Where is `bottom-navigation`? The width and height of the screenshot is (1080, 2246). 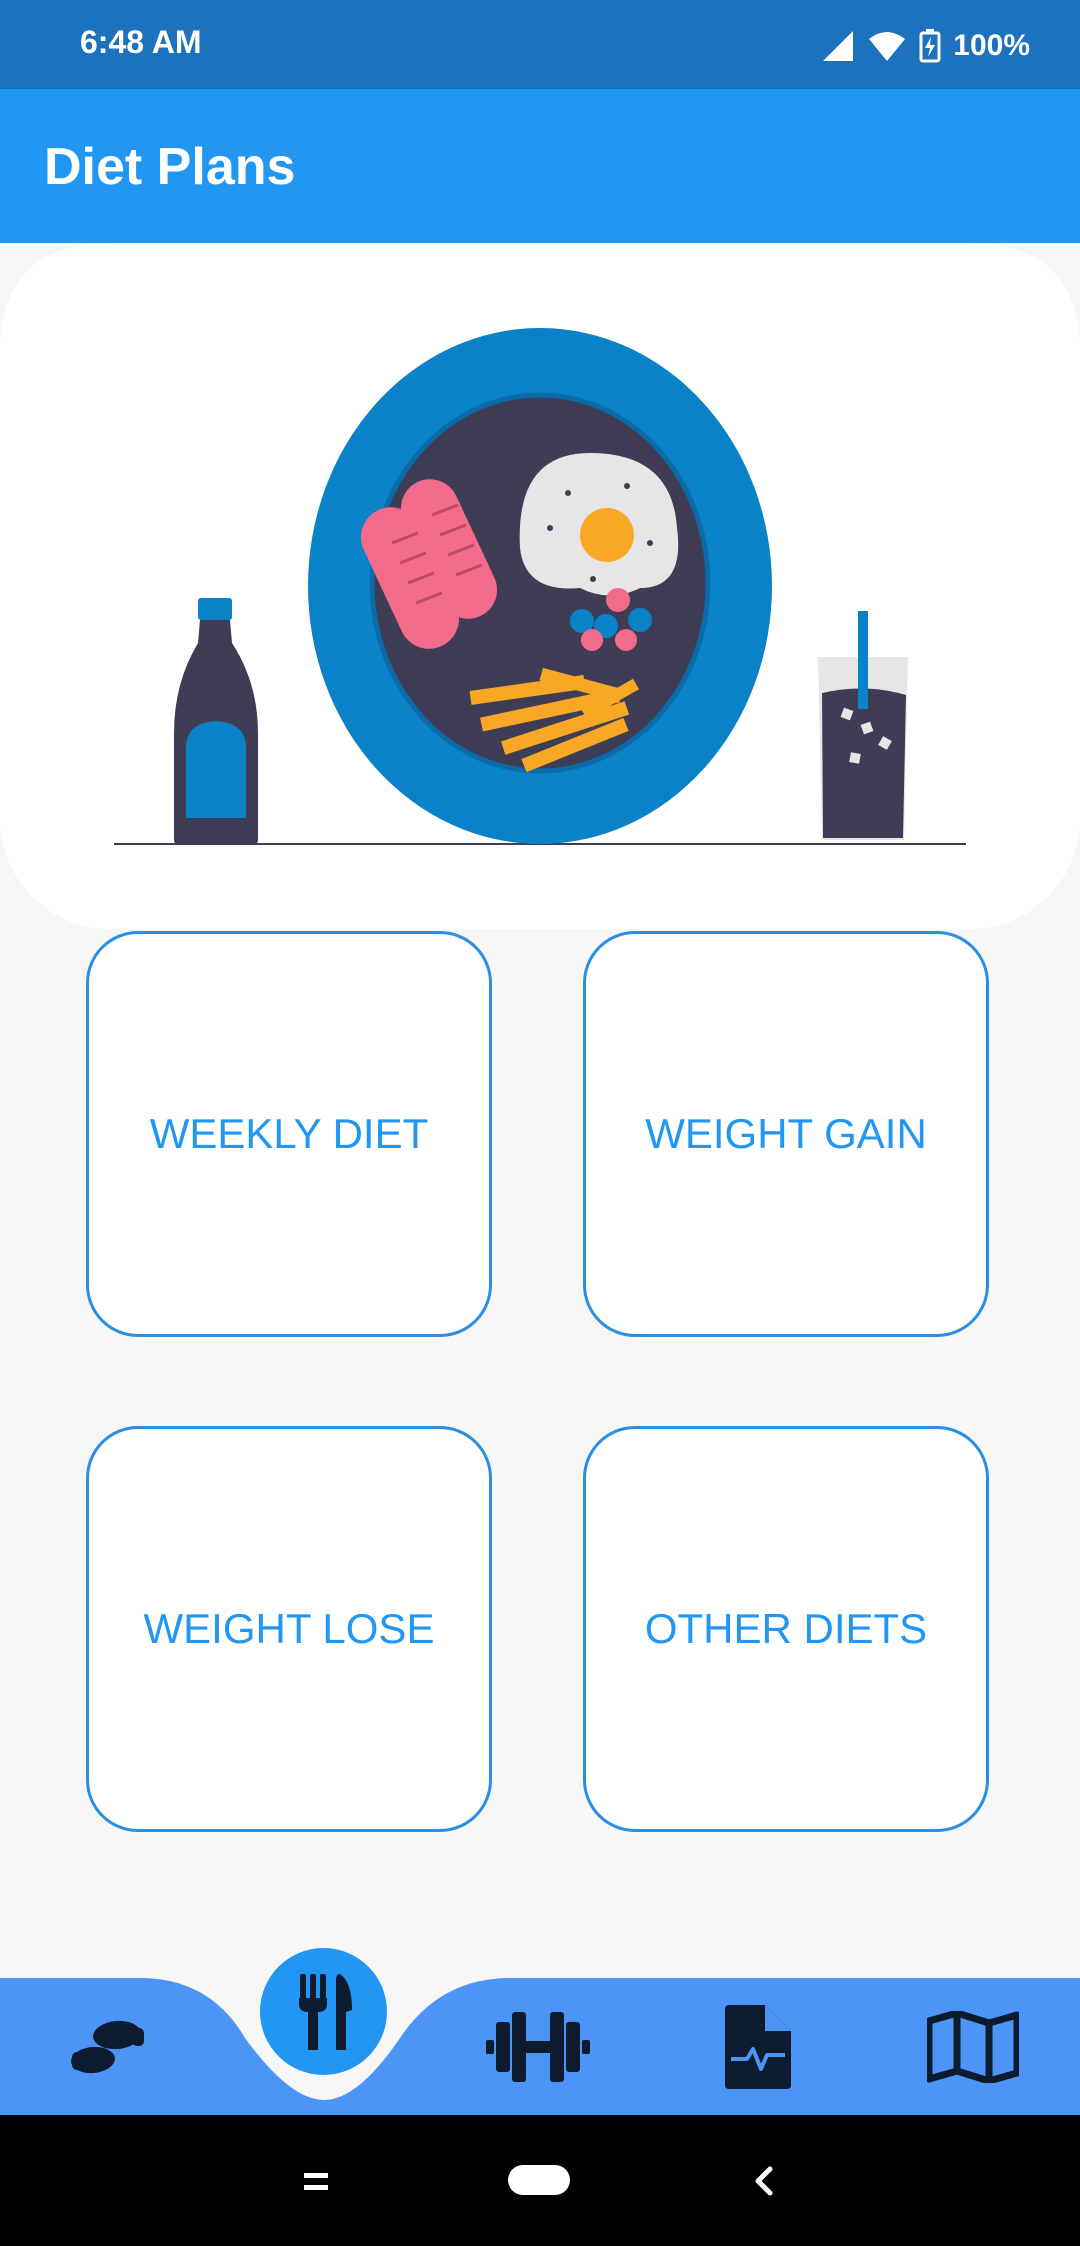 bottom-navigation is located at coordinates (540, 2031).